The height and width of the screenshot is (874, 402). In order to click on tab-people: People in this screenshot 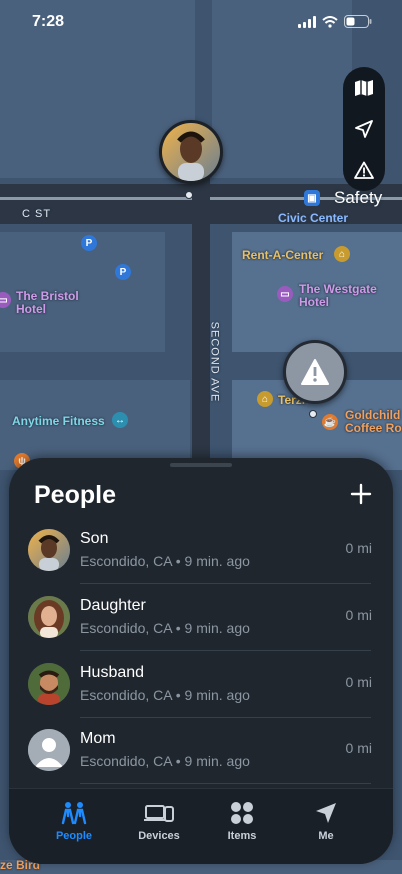, I will do `click(74, 821)`.